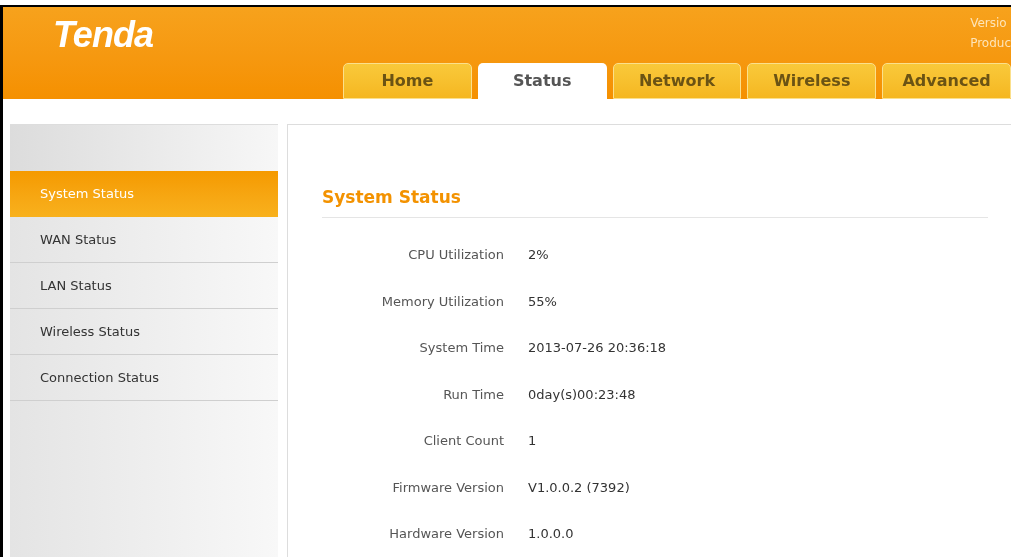 Image resolution: width=1011 pixels, height=557 pixels. I want to click on sidebar-item: WAN Status, so click(144, 240).